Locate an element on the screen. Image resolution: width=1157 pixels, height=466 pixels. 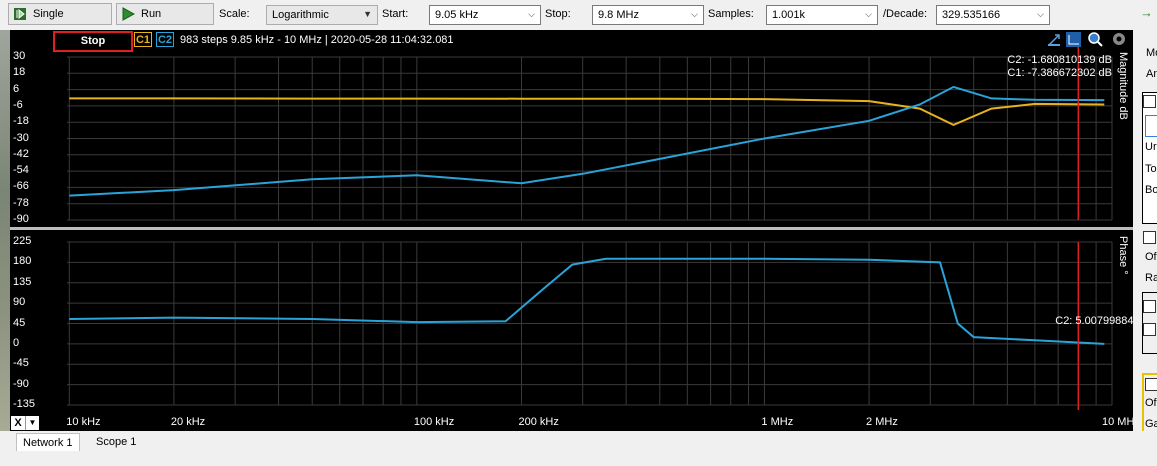
start-label: Start: is located at coordinates (395, 14).